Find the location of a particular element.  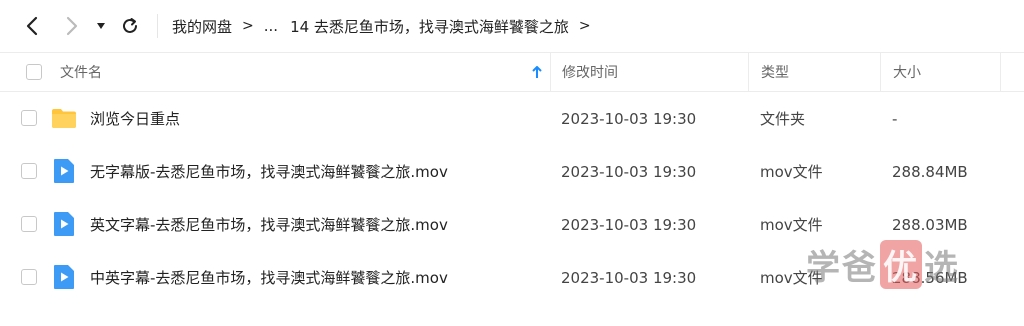

breadcrumb-current: 14 去悉尼鱼市场，找寻澳式海鲜饕餮之旅 is located at coordinates (429, 26).